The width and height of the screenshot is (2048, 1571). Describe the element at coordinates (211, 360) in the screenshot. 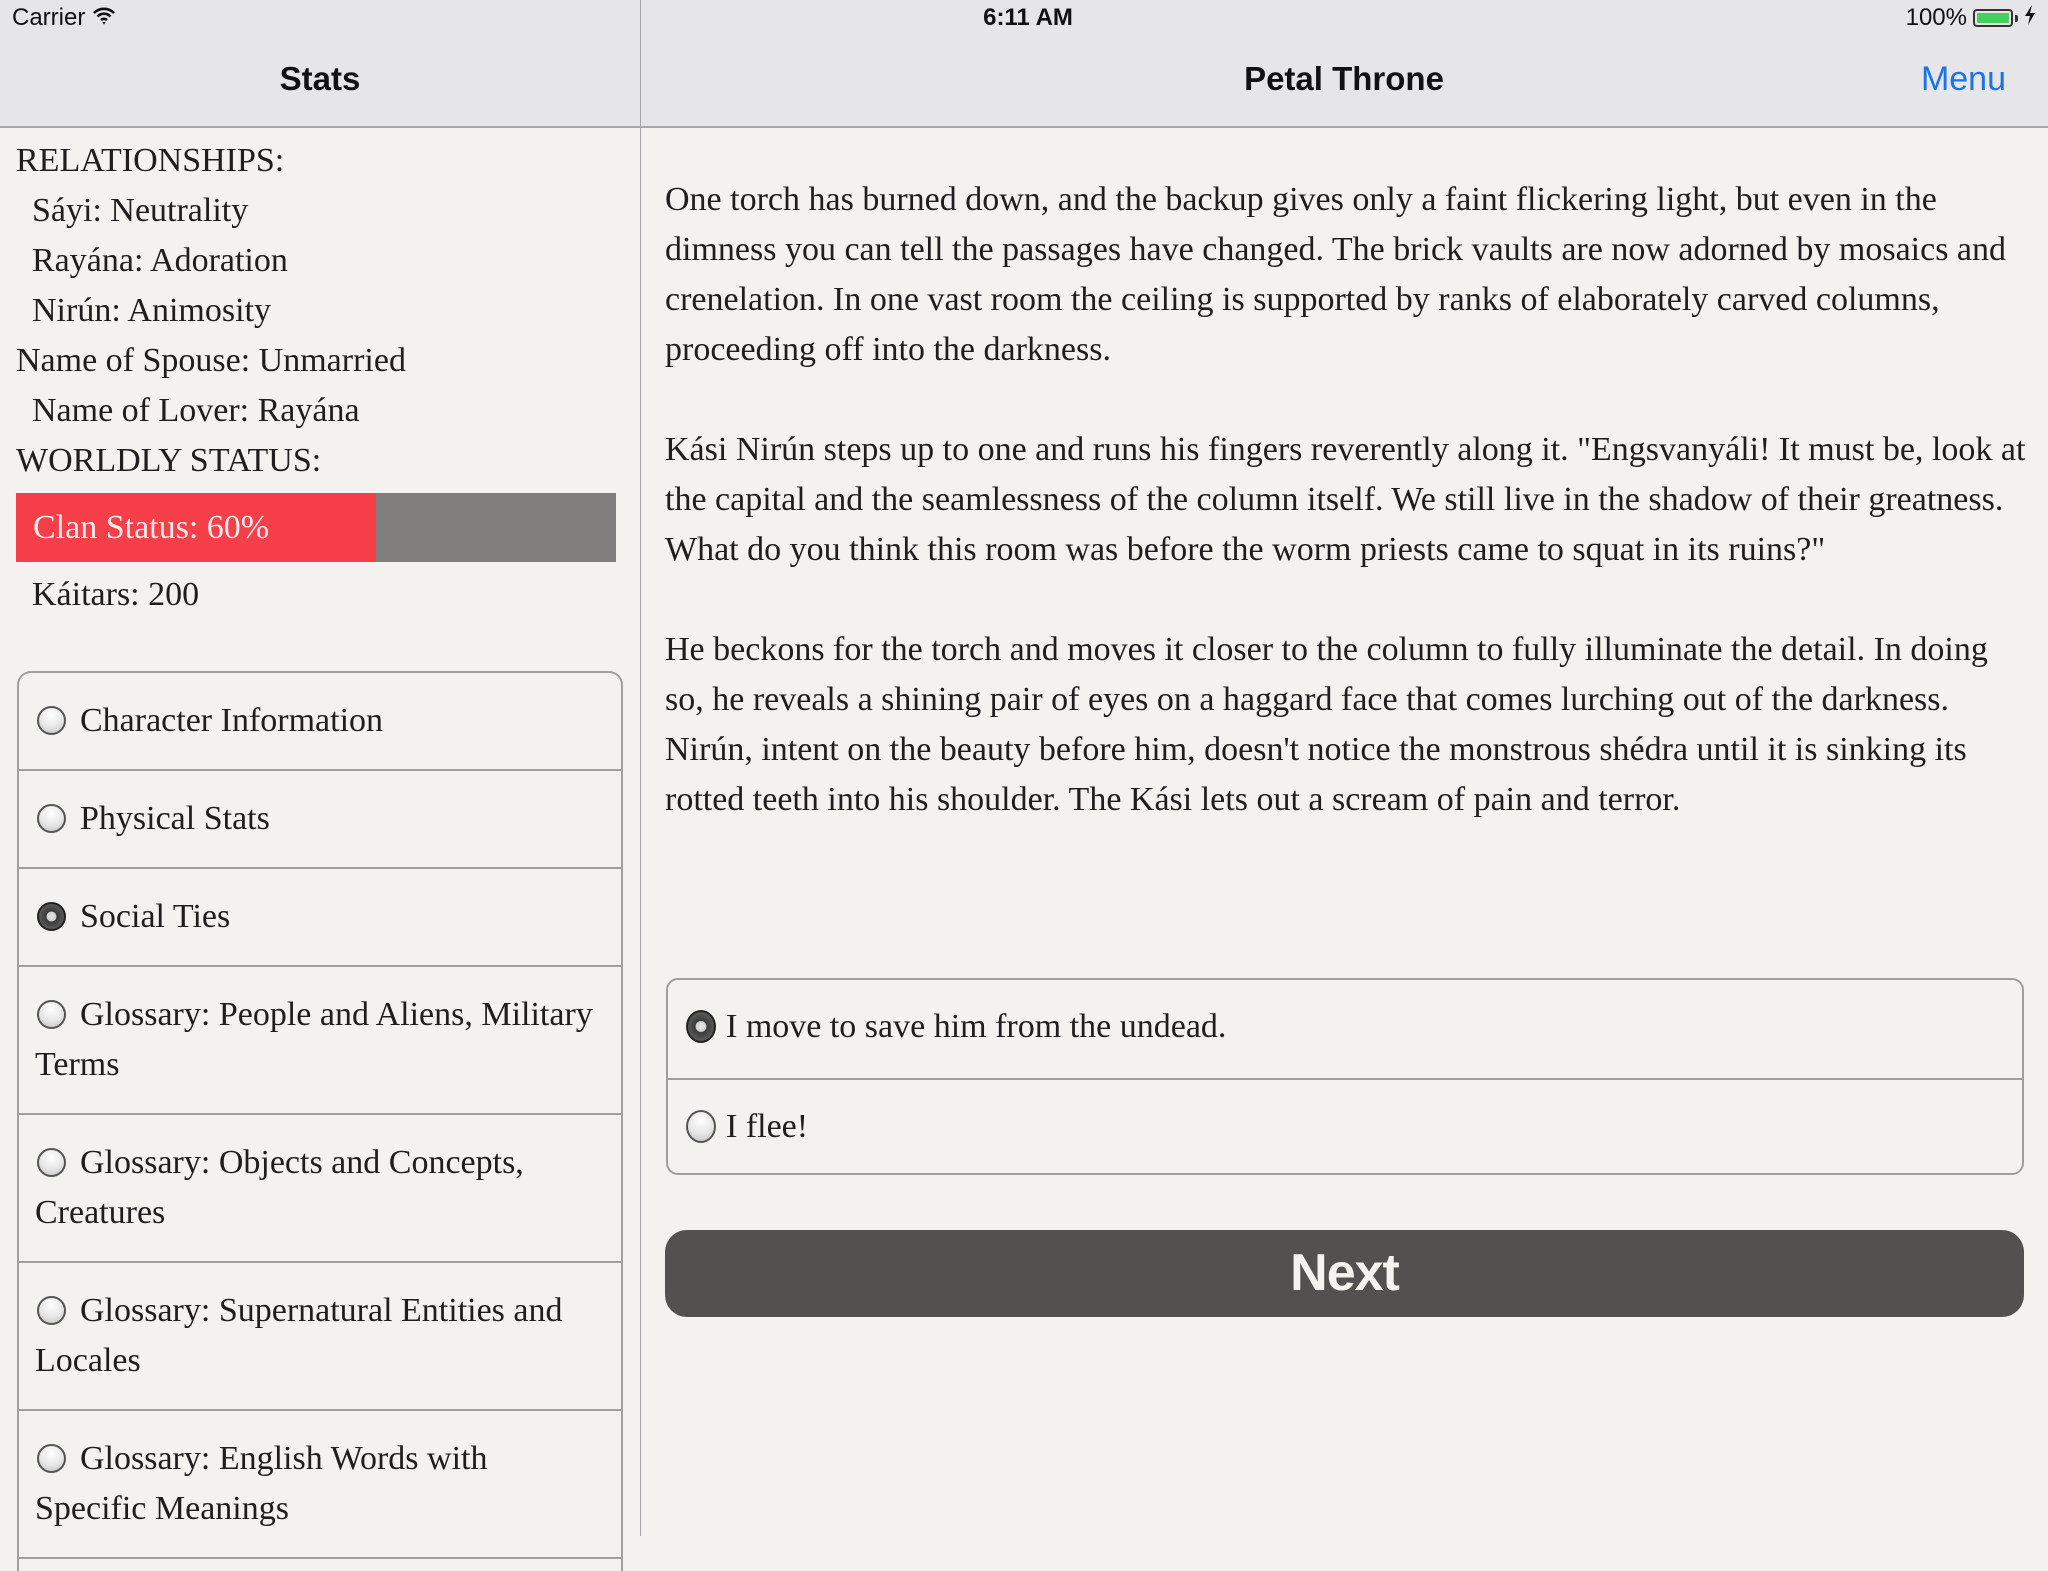

I see `spouse-stat: Name of Spouse: Unmarried` at that location.